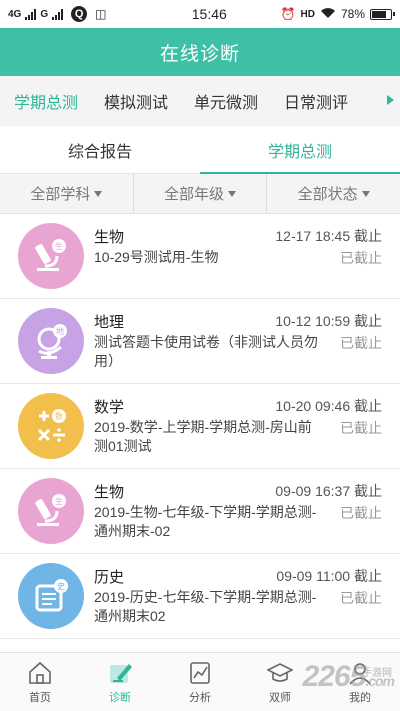 The height and width of the screenshot is (711, 400). What do you see at coordinates (61, 586) in the screenshot?
I see `svg-text: 史` at bounding box center [61, 586].